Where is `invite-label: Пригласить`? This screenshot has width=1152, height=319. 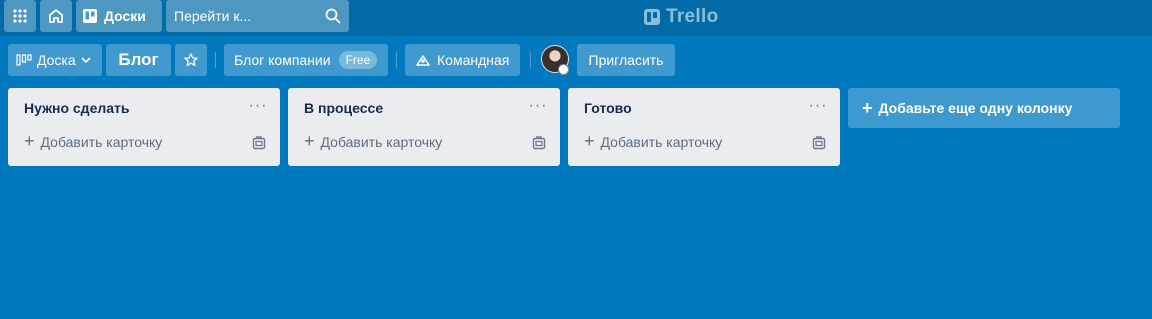
invite-label: Пригласить is located at coordinates (626, 60).